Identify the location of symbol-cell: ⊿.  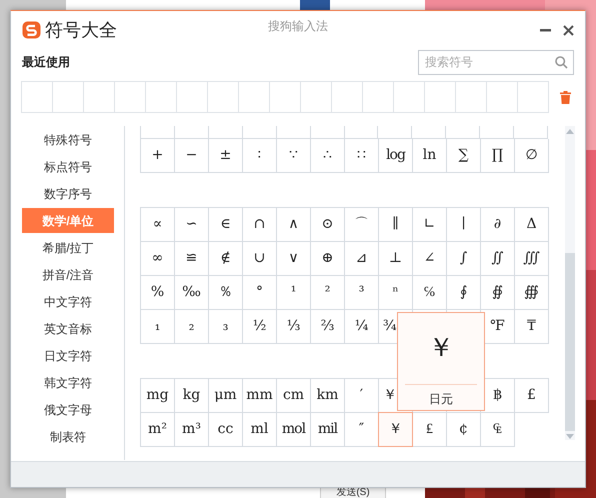
(362, 259).